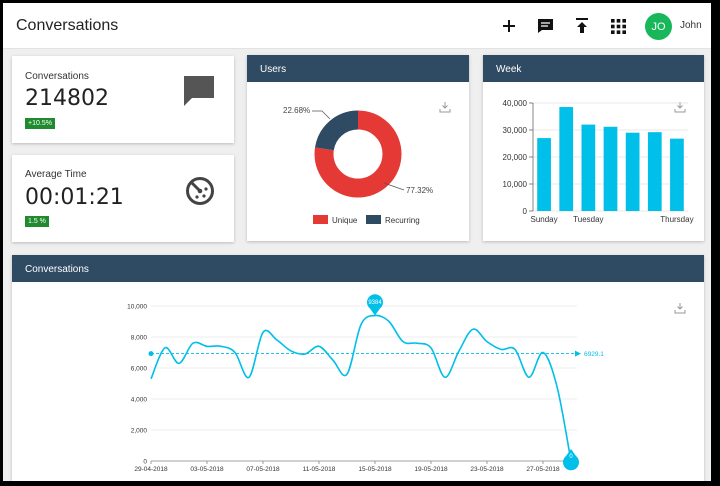 This screenshot has width=720, height=486. Describe the element at coordinates (67, 98) in the screenshot. I see `stat-value: 214802` at that location.